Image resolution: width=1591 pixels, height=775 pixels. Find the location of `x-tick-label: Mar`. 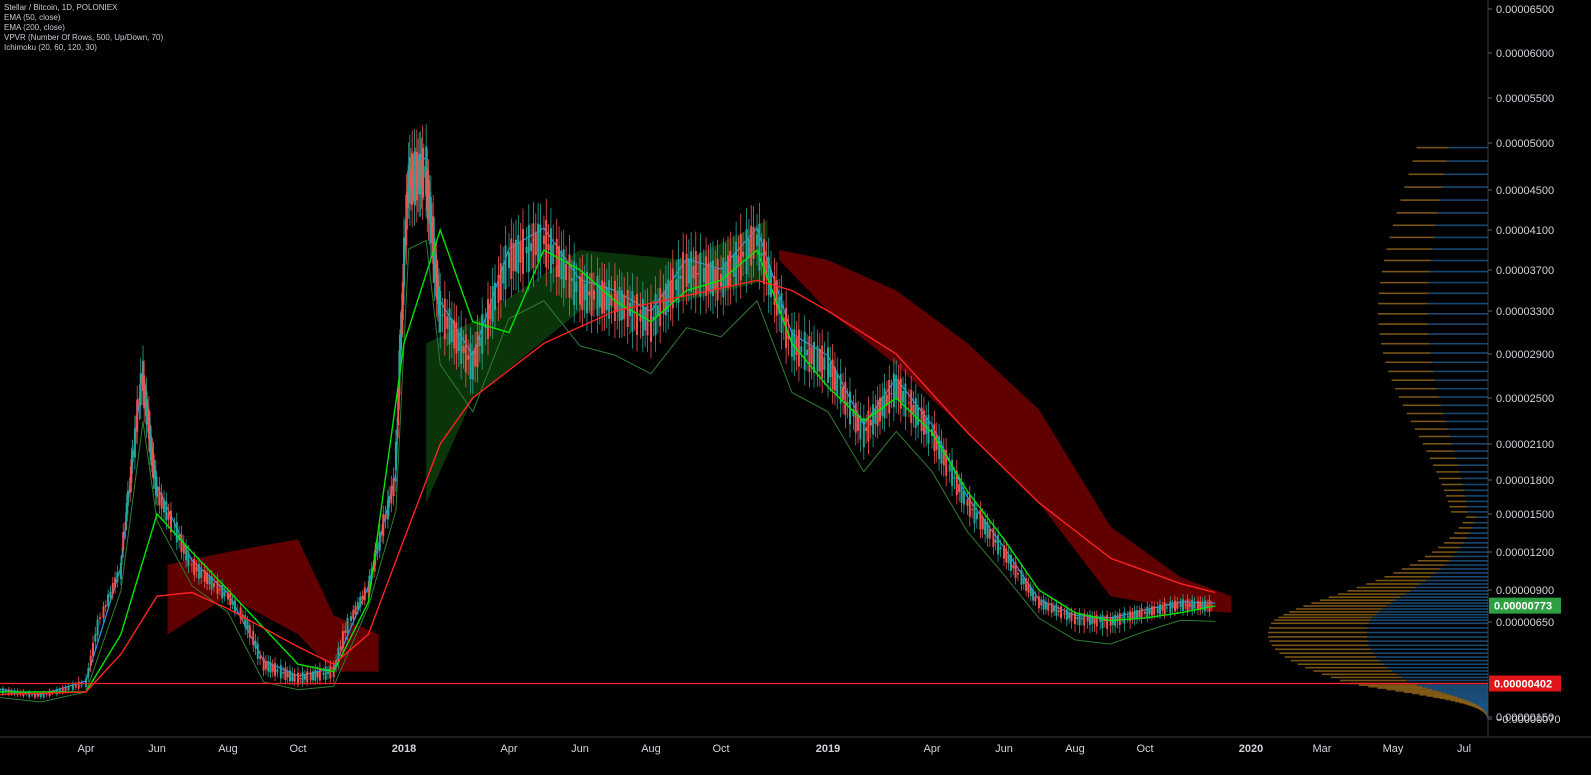

x-tick-label: Mar is located at coordinates (1322, 749).